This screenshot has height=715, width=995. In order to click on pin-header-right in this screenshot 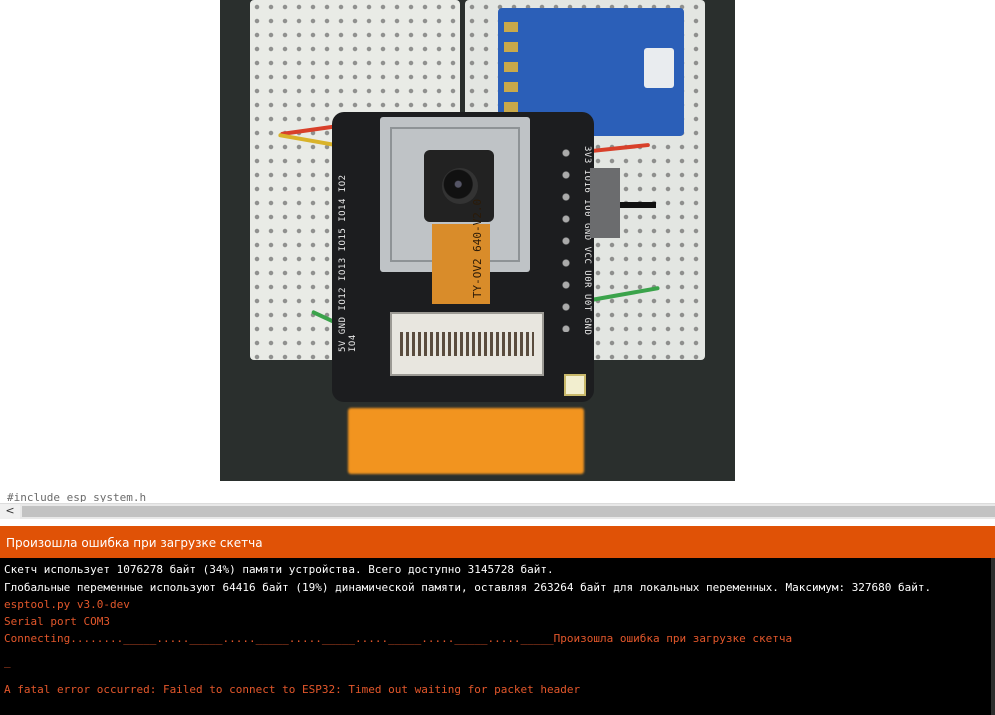, I will do `click(566, 237)`.